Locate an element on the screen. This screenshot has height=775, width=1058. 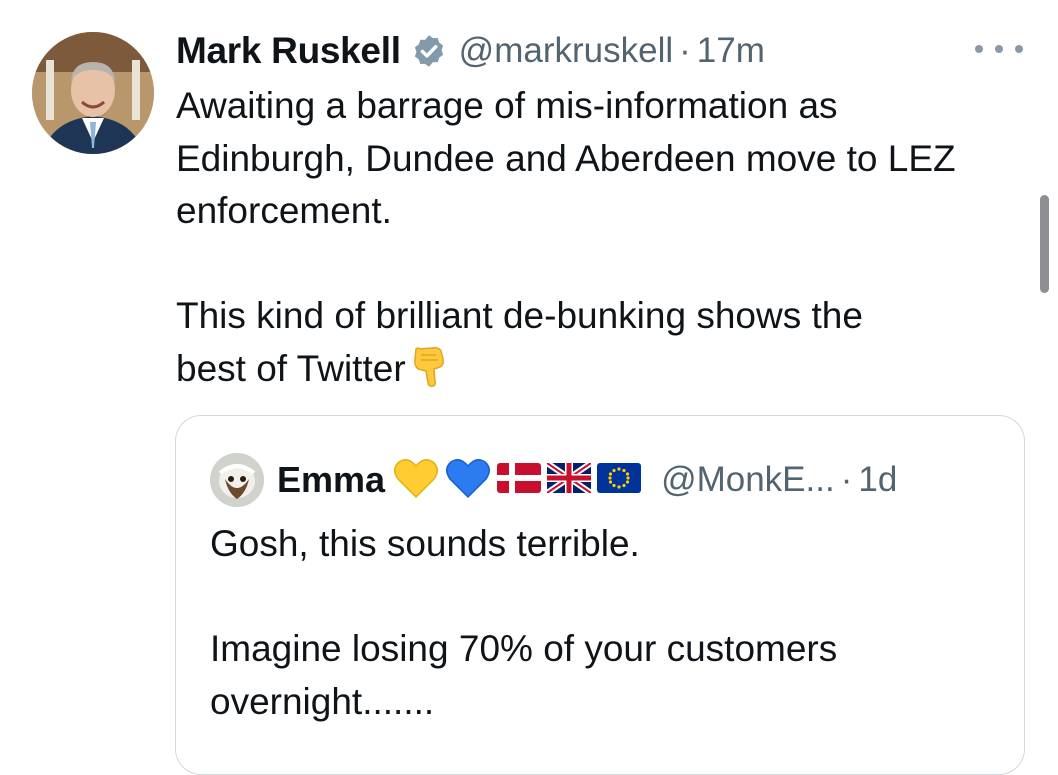
author-handle: @markruskell is located at coordinates (566, 51).